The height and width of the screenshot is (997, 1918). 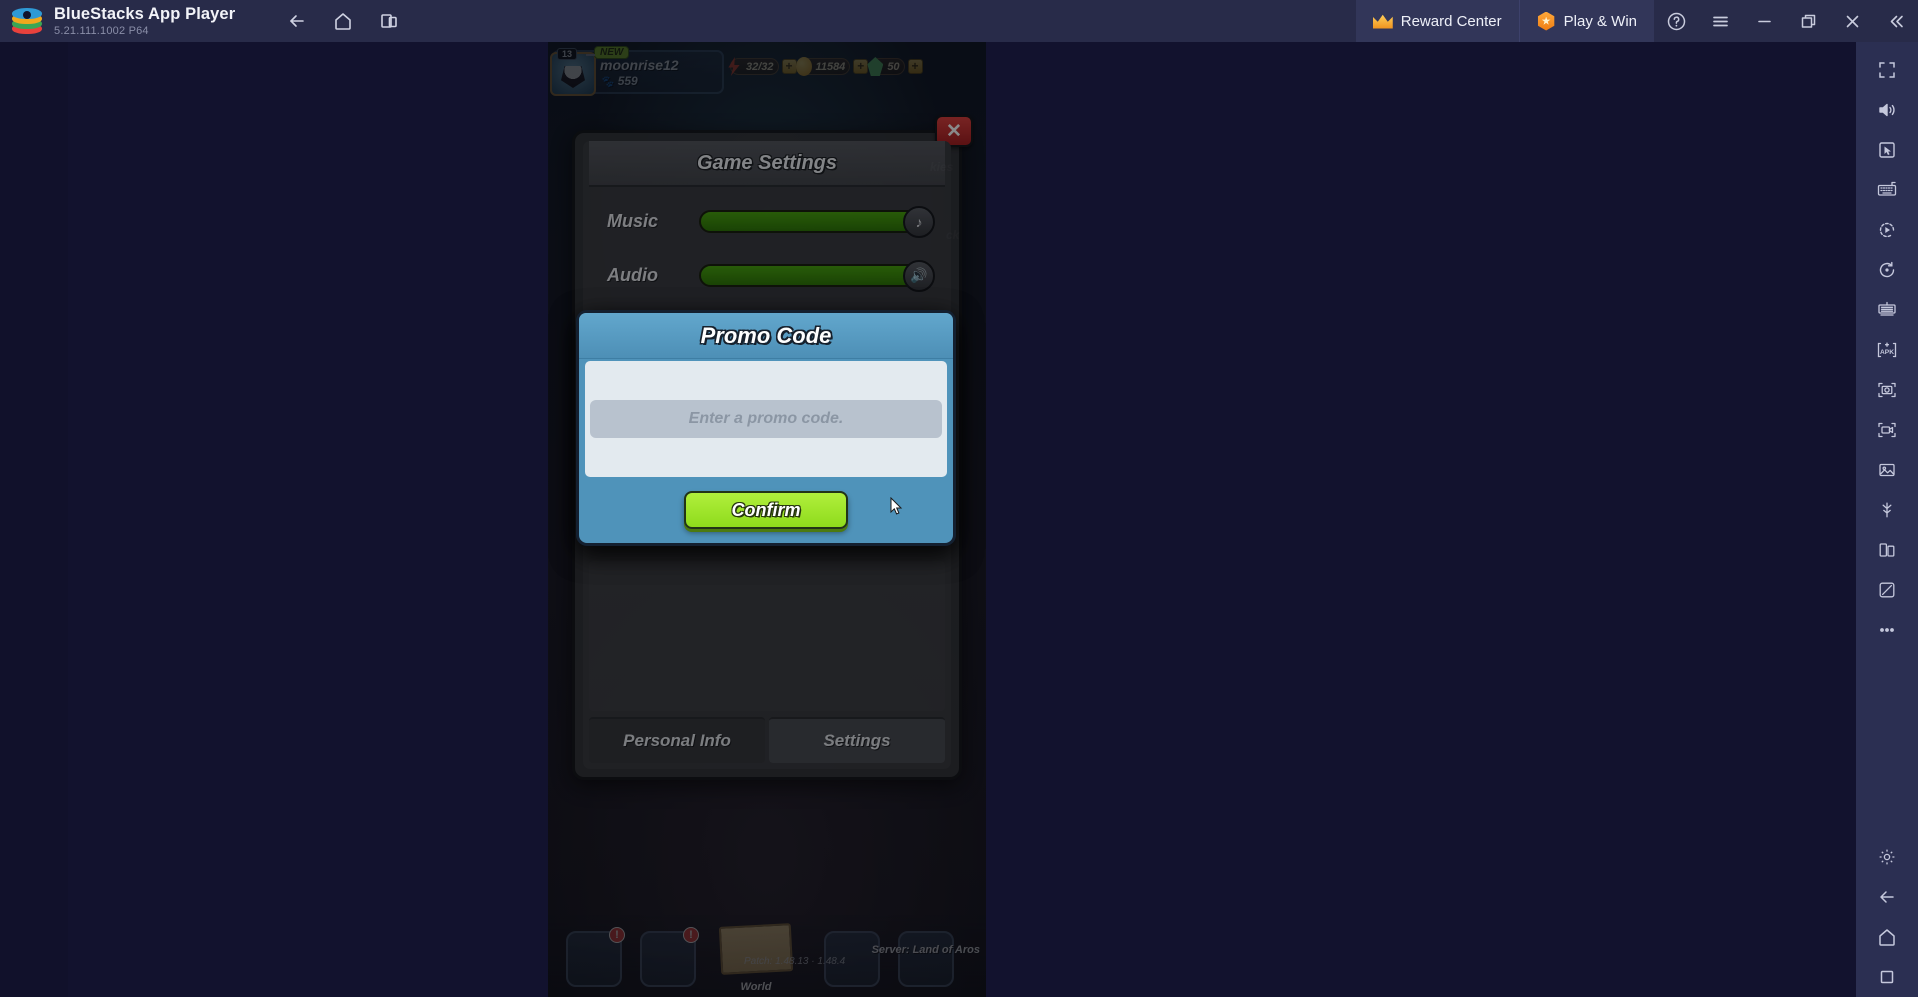 I want to click on promo-code-input-front, so click(x=766, y=419).